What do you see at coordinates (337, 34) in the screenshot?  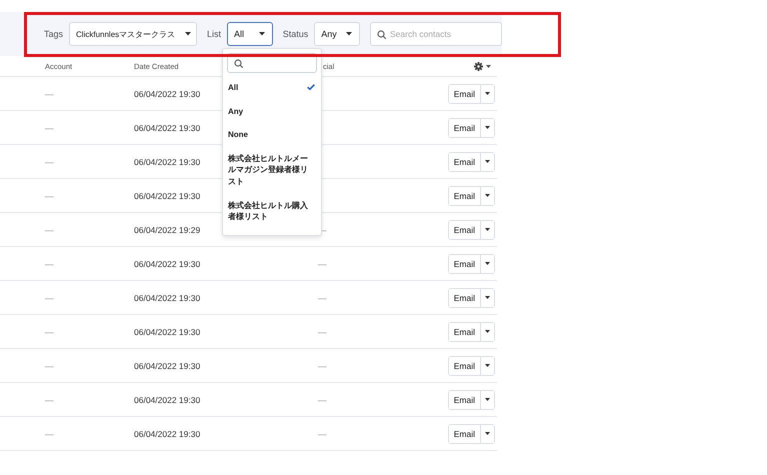 I see `dropdown-select: Any` at bounding box center [337, 34].